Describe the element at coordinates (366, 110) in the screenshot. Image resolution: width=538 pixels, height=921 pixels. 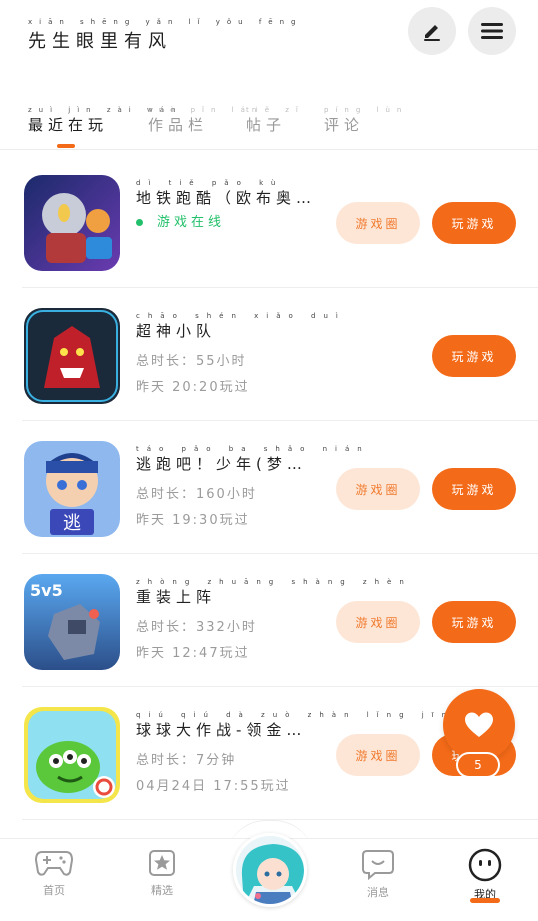
I see `tab-comments-pinyin: píng lùn` at that location.